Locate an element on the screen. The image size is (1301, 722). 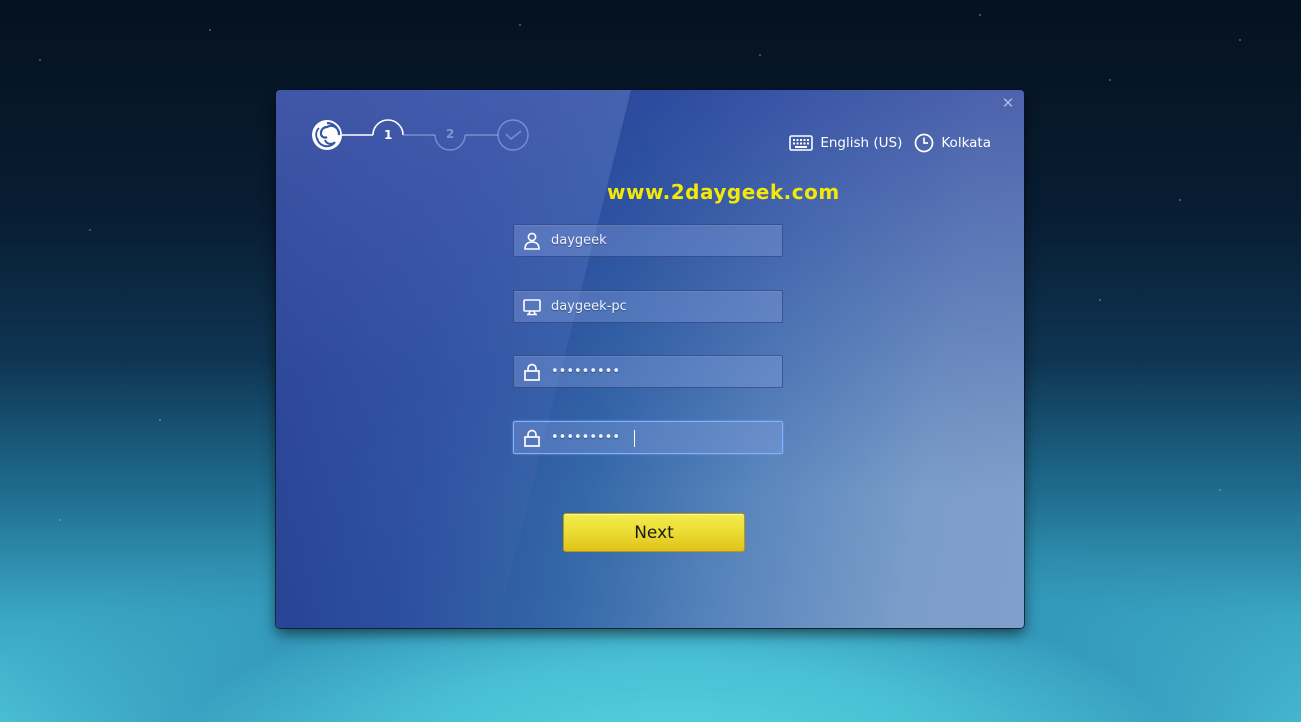
password-input is located at coordinates (666, 371).